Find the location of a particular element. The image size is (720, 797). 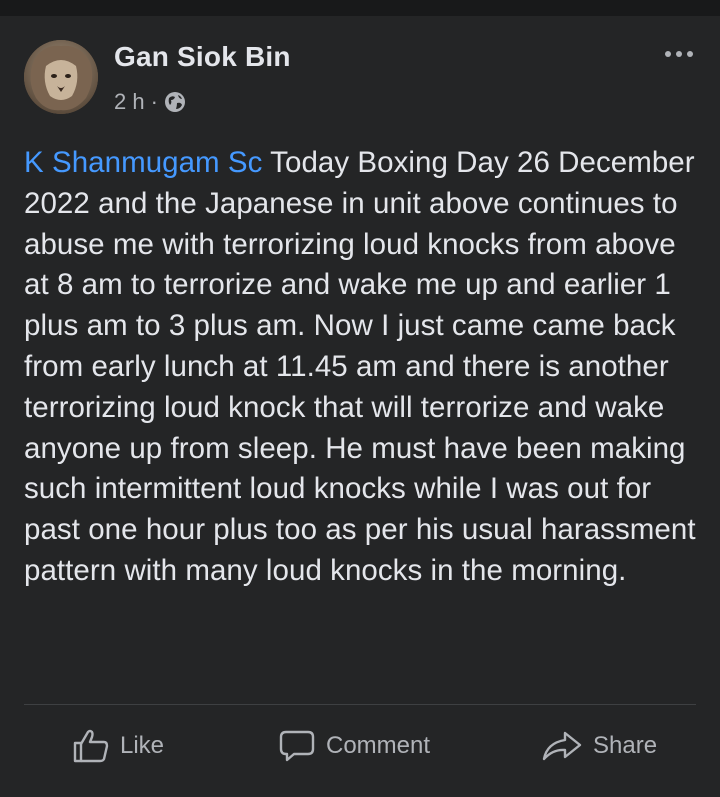

divider is located at coordinates (360, 704).